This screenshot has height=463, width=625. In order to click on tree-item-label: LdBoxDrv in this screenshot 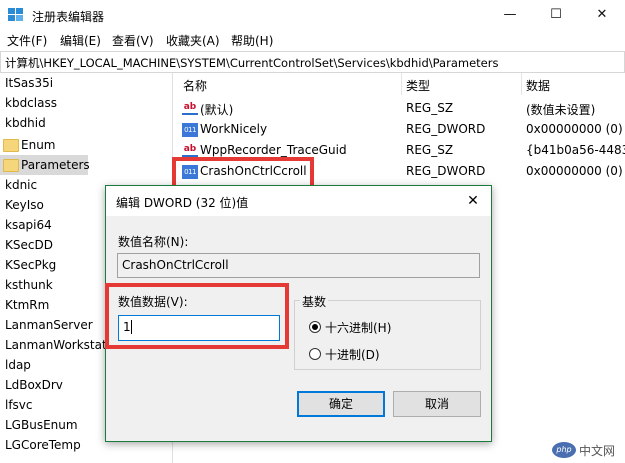, I will do `click(34, 385)`.